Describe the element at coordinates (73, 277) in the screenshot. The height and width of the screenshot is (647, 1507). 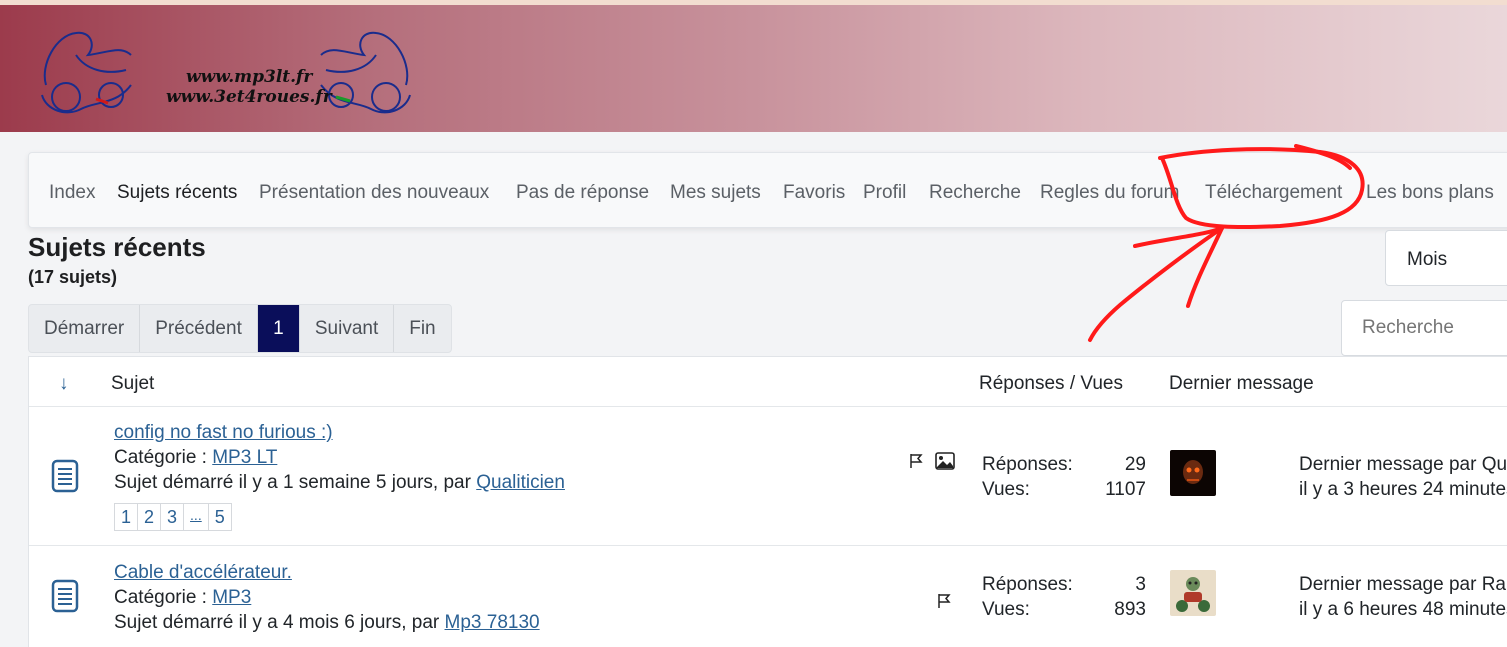
I see `topic-count: (17 sujets)` at that location.